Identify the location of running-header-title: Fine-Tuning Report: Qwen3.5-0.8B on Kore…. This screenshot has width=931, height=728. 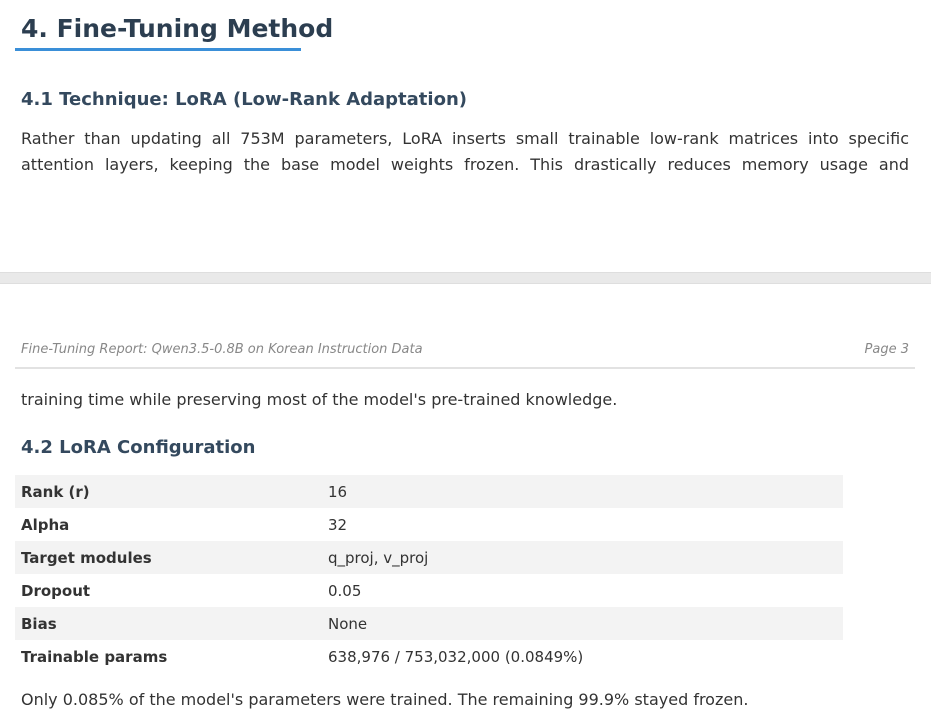
(222, 349).